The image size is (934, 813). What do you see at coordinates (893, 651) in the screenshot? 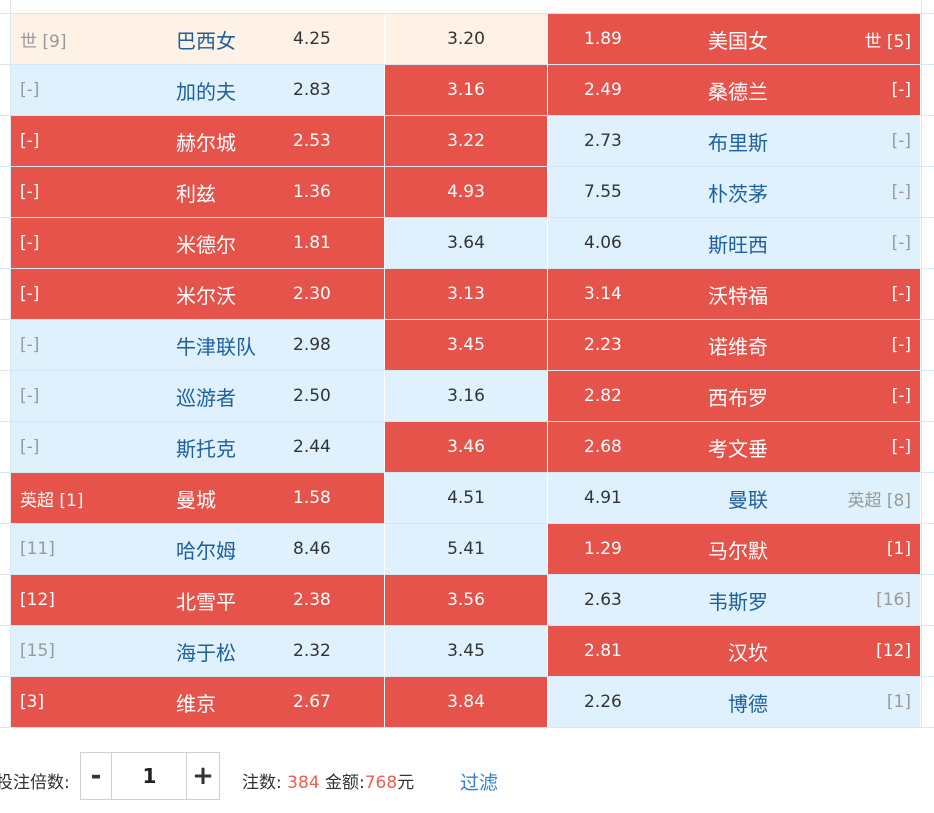
I see `away-rank: [12]` at bounding box center [893, 651].